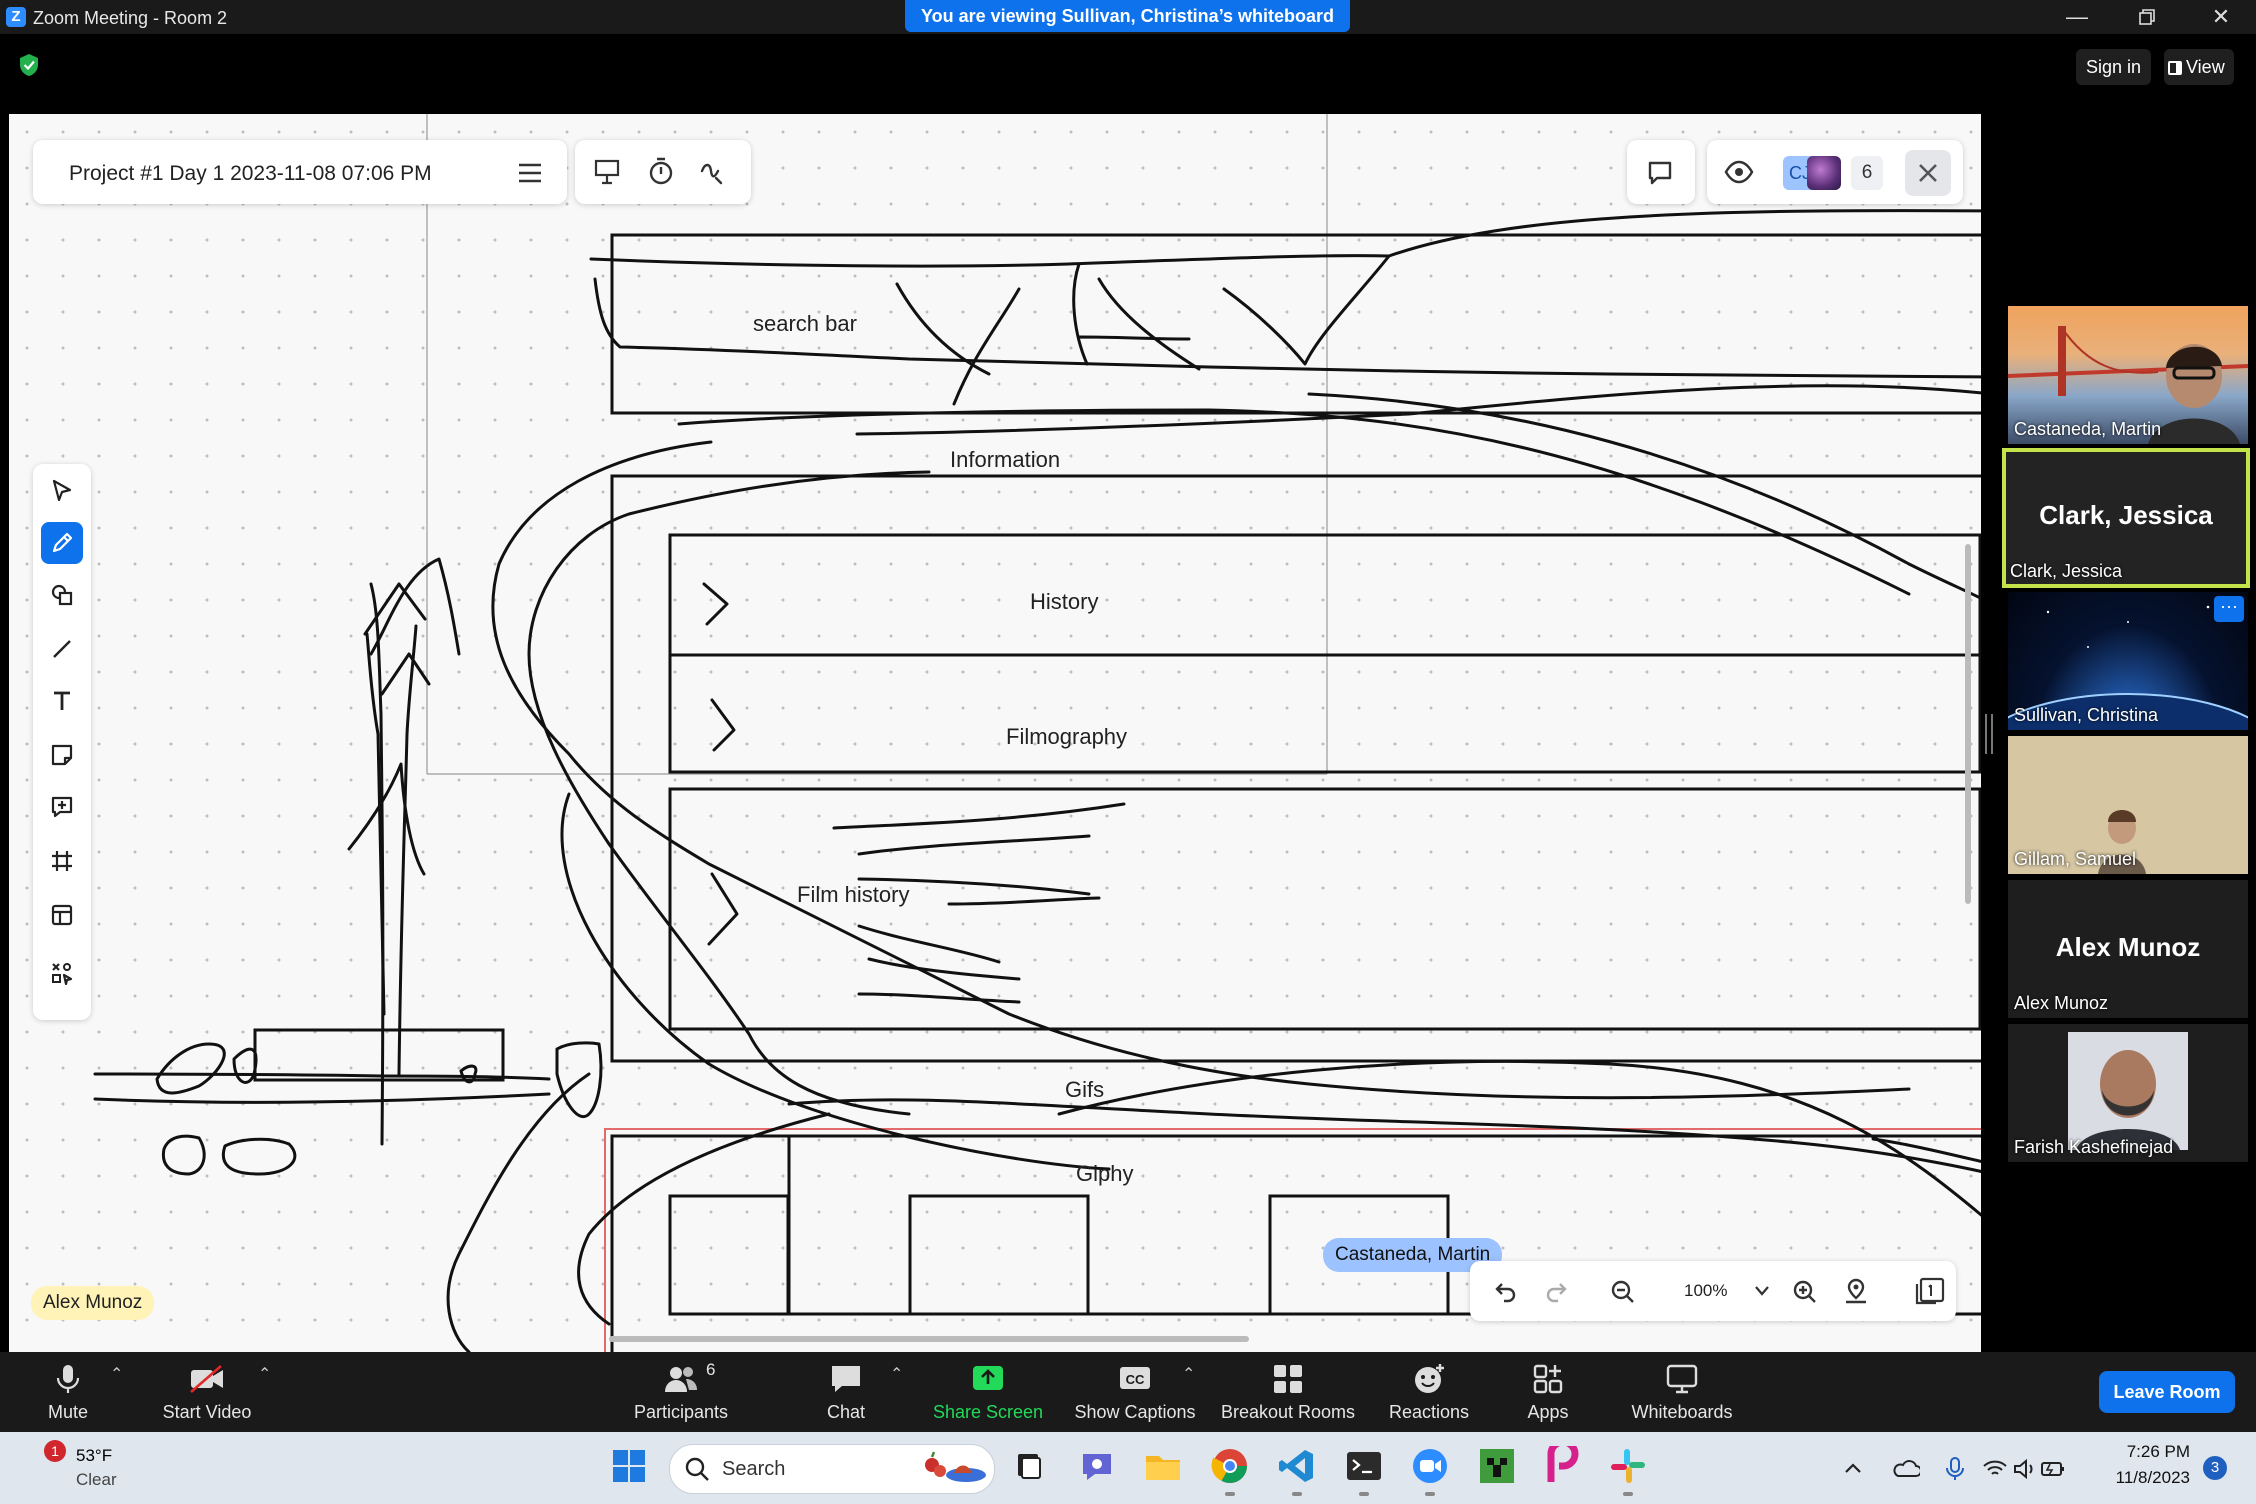  I want to click on participant-tile: Castaneda, Martin, so click(2128, 375).